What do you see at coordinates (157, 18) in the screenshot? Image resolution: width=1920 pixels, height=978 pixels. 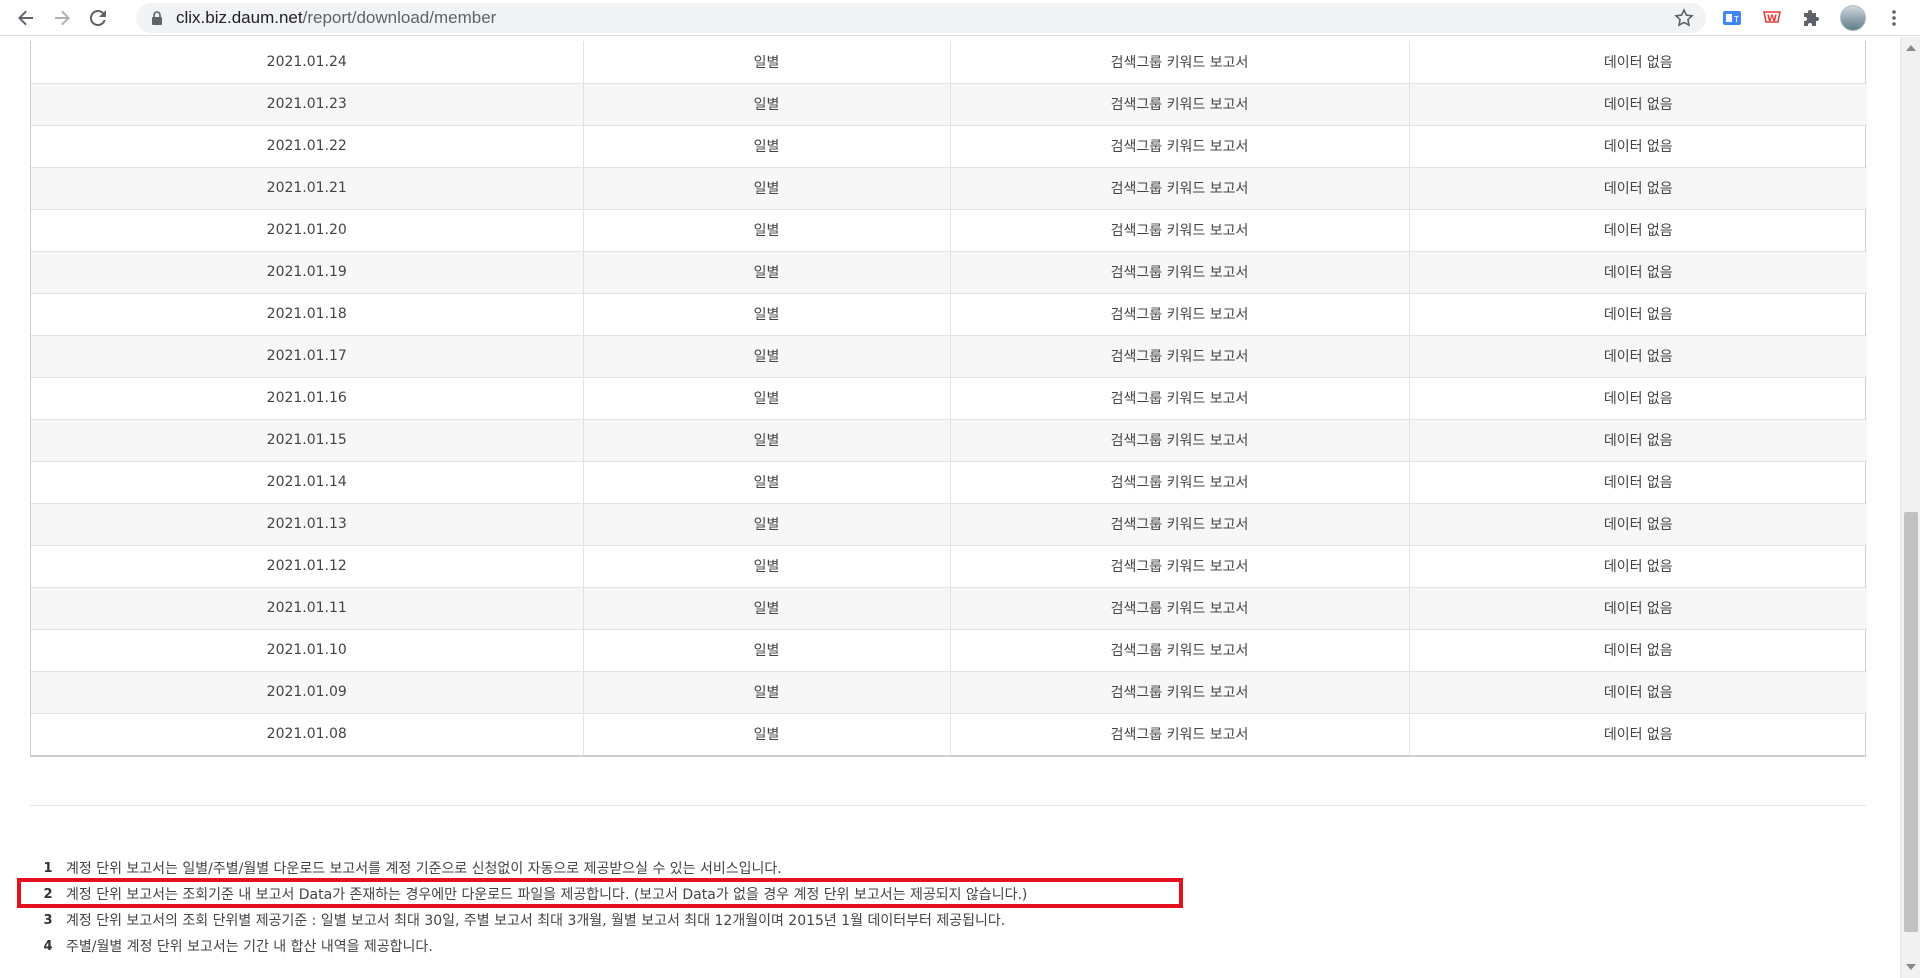 I see `lock-icon` at bounding box center [157, 18].